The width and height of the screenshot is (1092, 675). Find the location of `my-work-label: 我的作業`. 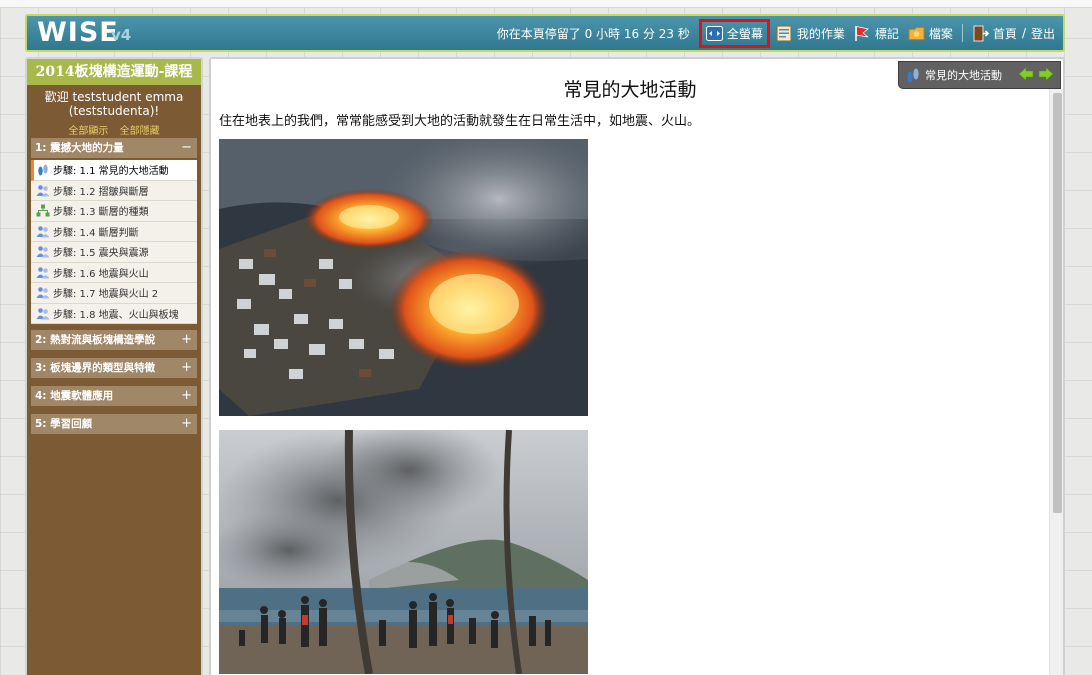

my-work-label: 我的作業 is located at coordinates (820, 33).